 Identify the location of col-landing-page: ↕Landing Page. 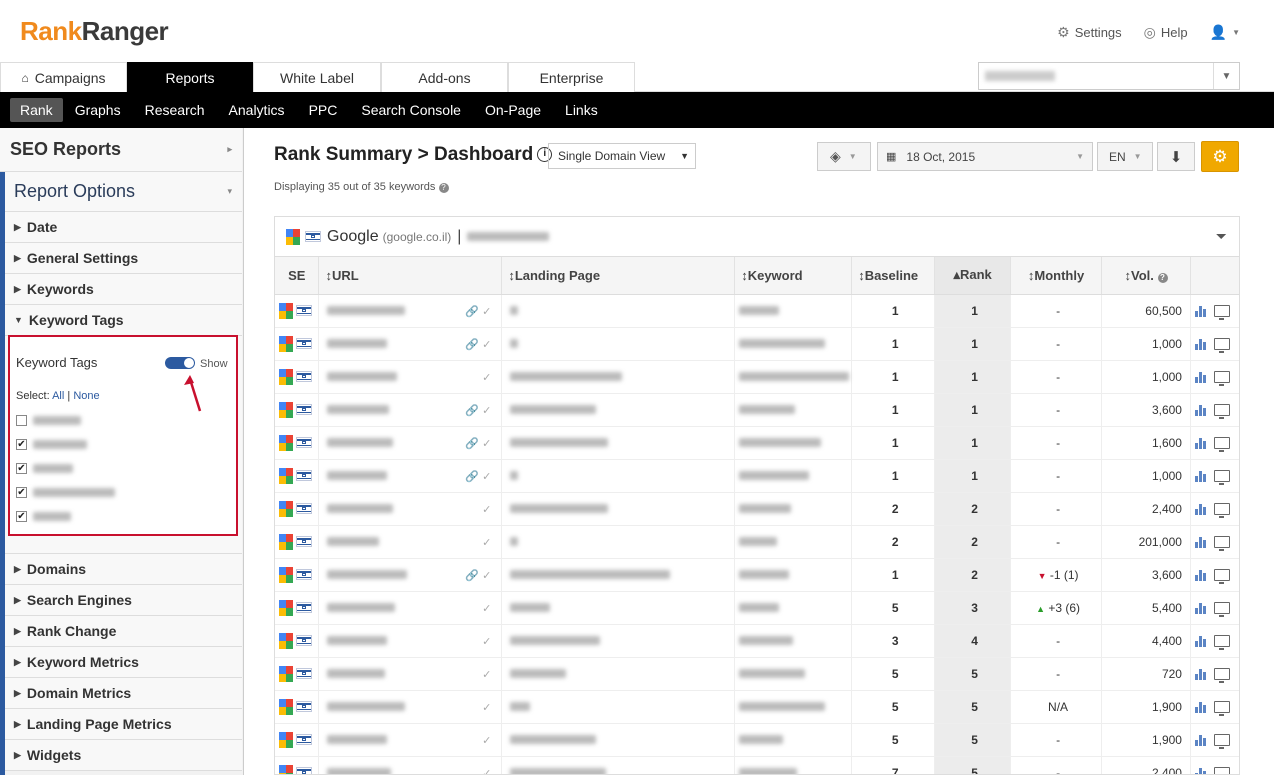
(618, 276).